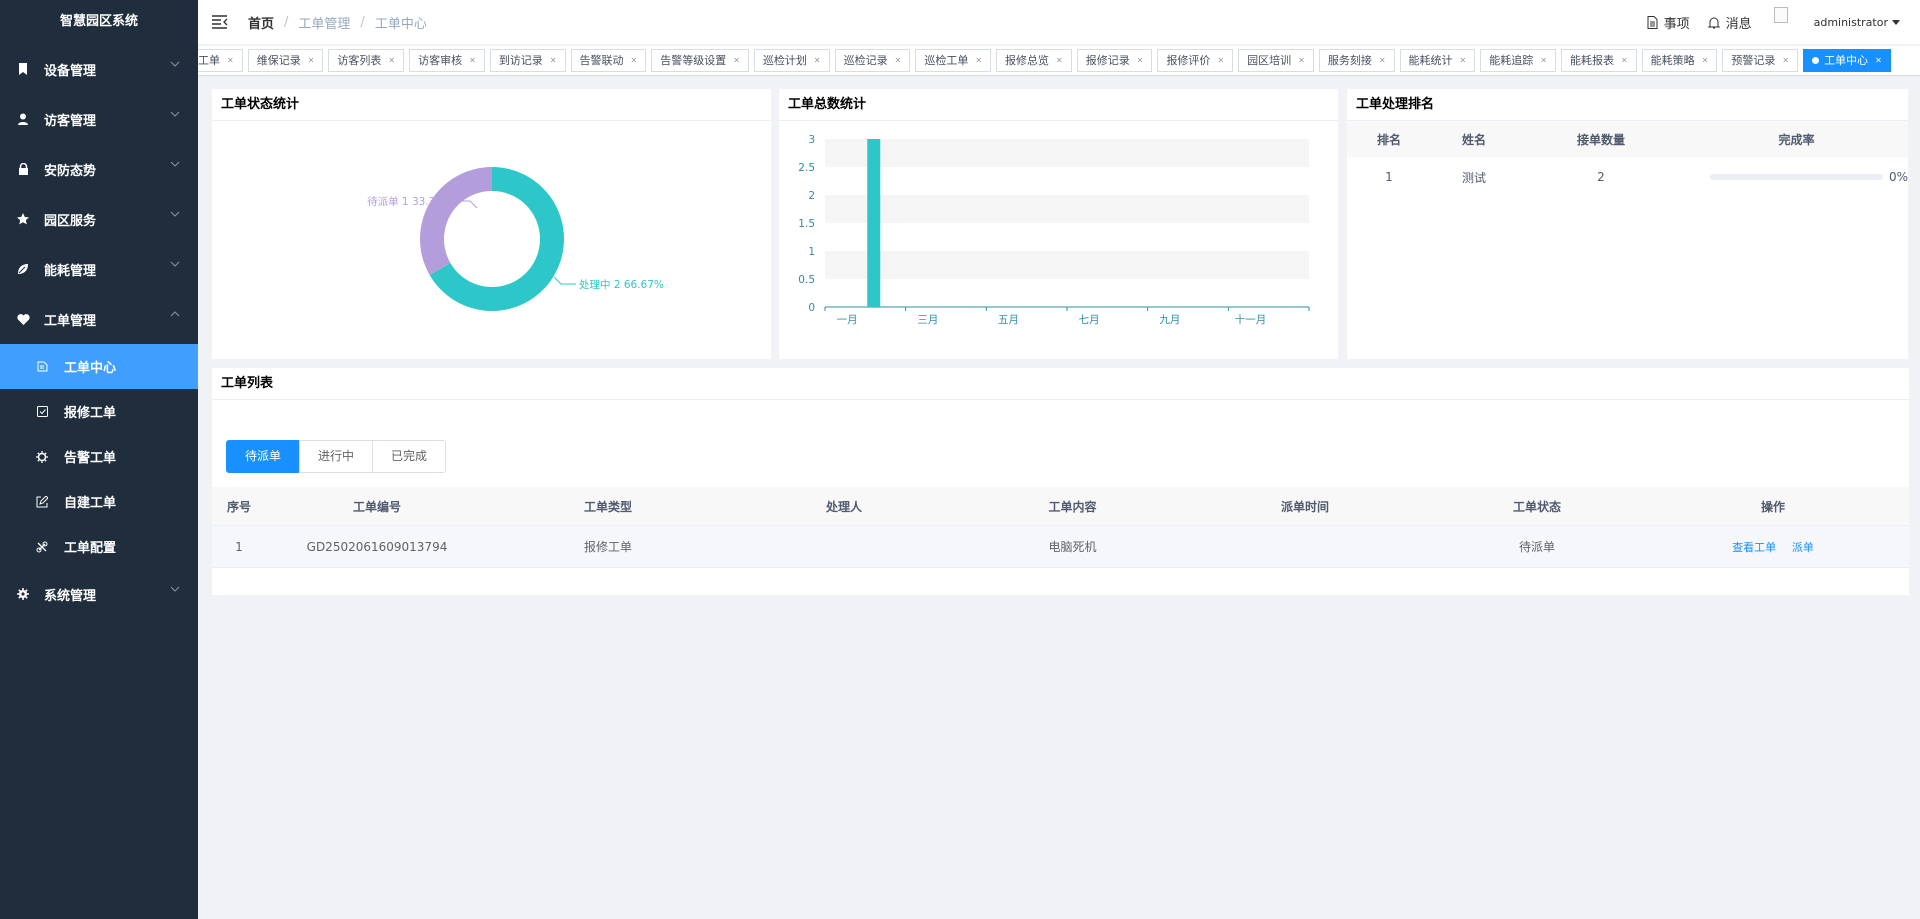 The height and width of the screenshot is (919, 1920). I want to click on tag-item: 报修评价 ✕, so click(1195, 60).